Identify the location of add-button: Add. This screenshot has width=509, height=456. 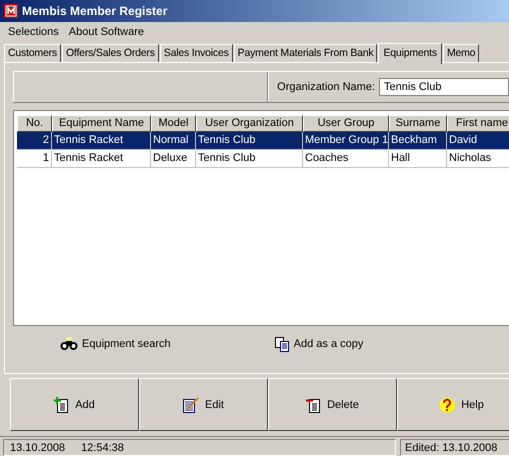
(74, 404).